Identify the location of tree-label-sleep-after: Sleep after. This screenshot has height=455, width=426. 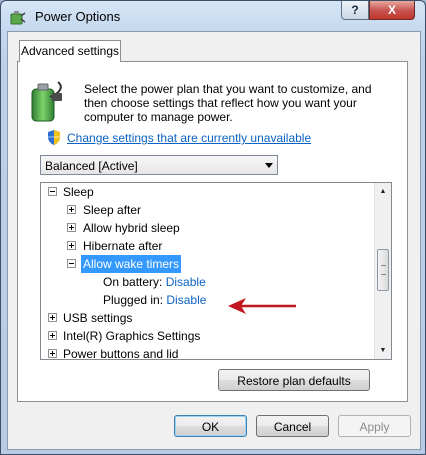
(112, 210).